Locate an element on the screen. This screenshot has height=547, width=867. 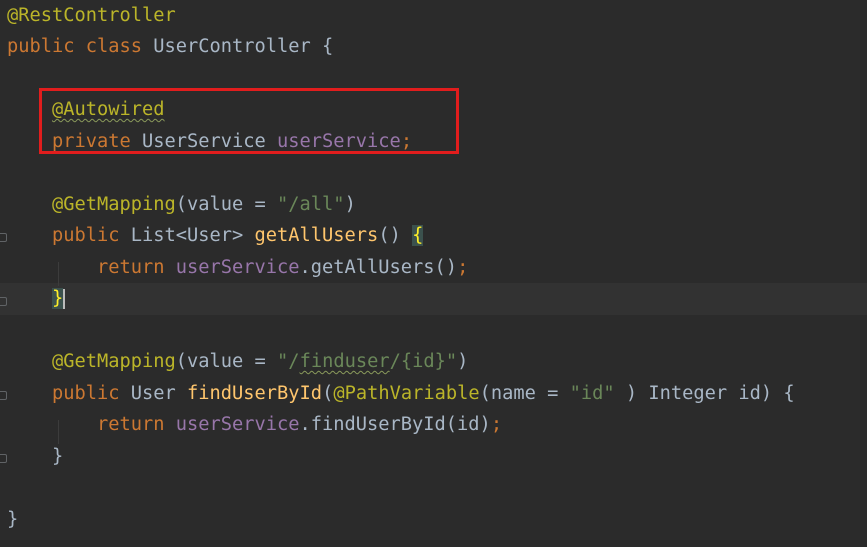
code-line: @GetMapping(value = "/all") is located at coordinates (433, 205).